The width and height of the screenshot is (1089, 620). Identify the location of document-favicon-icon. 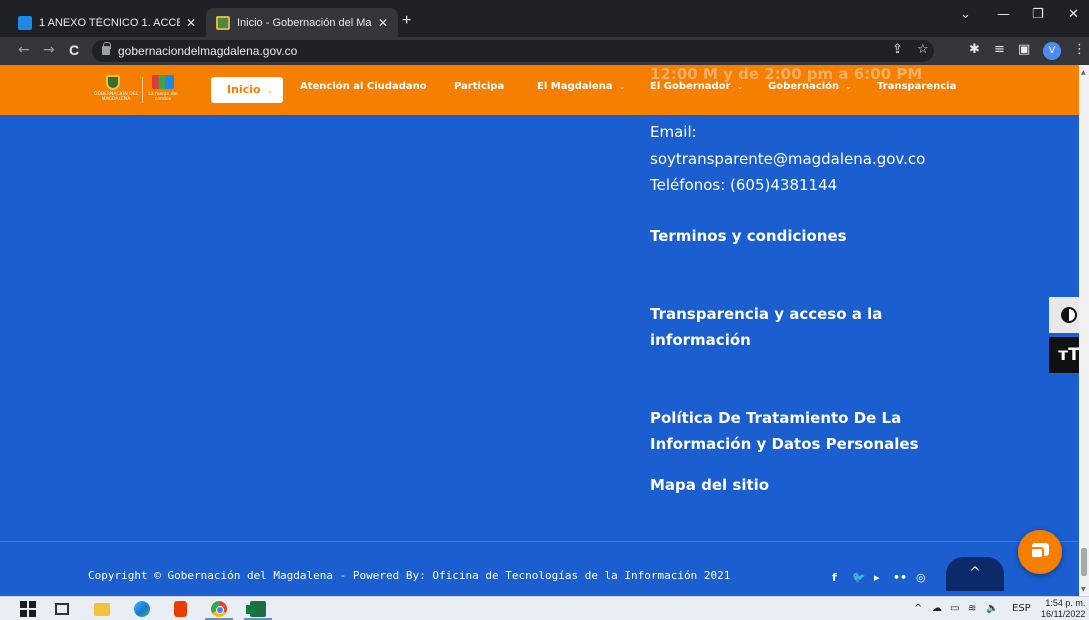
(25, 22).